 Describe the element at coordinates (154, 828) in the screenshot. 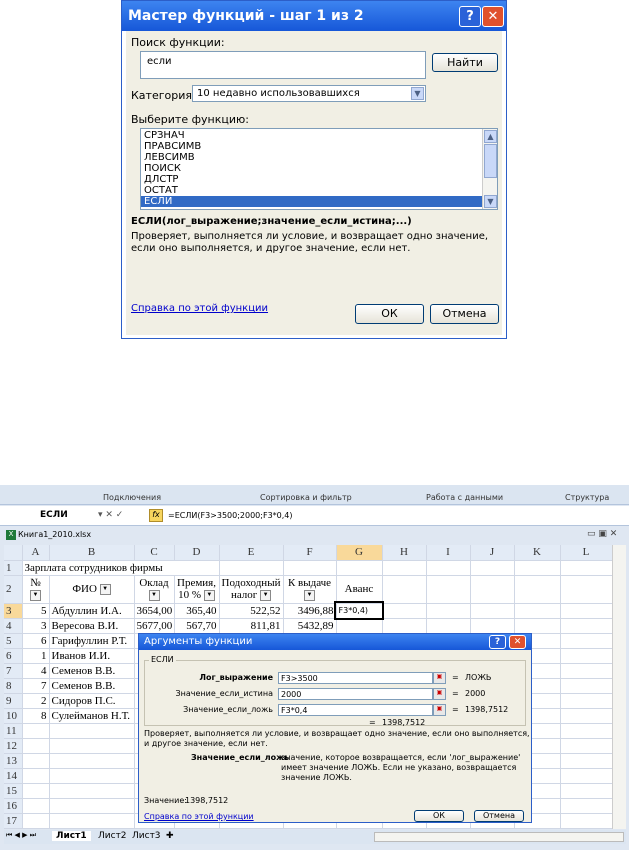

I see `cell-salary` at that location.